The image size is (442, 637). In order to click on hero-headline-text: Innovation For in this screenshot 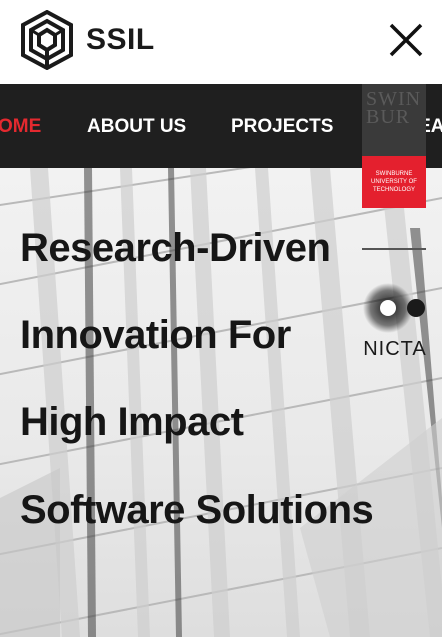, I will do `click(155, 335)`.